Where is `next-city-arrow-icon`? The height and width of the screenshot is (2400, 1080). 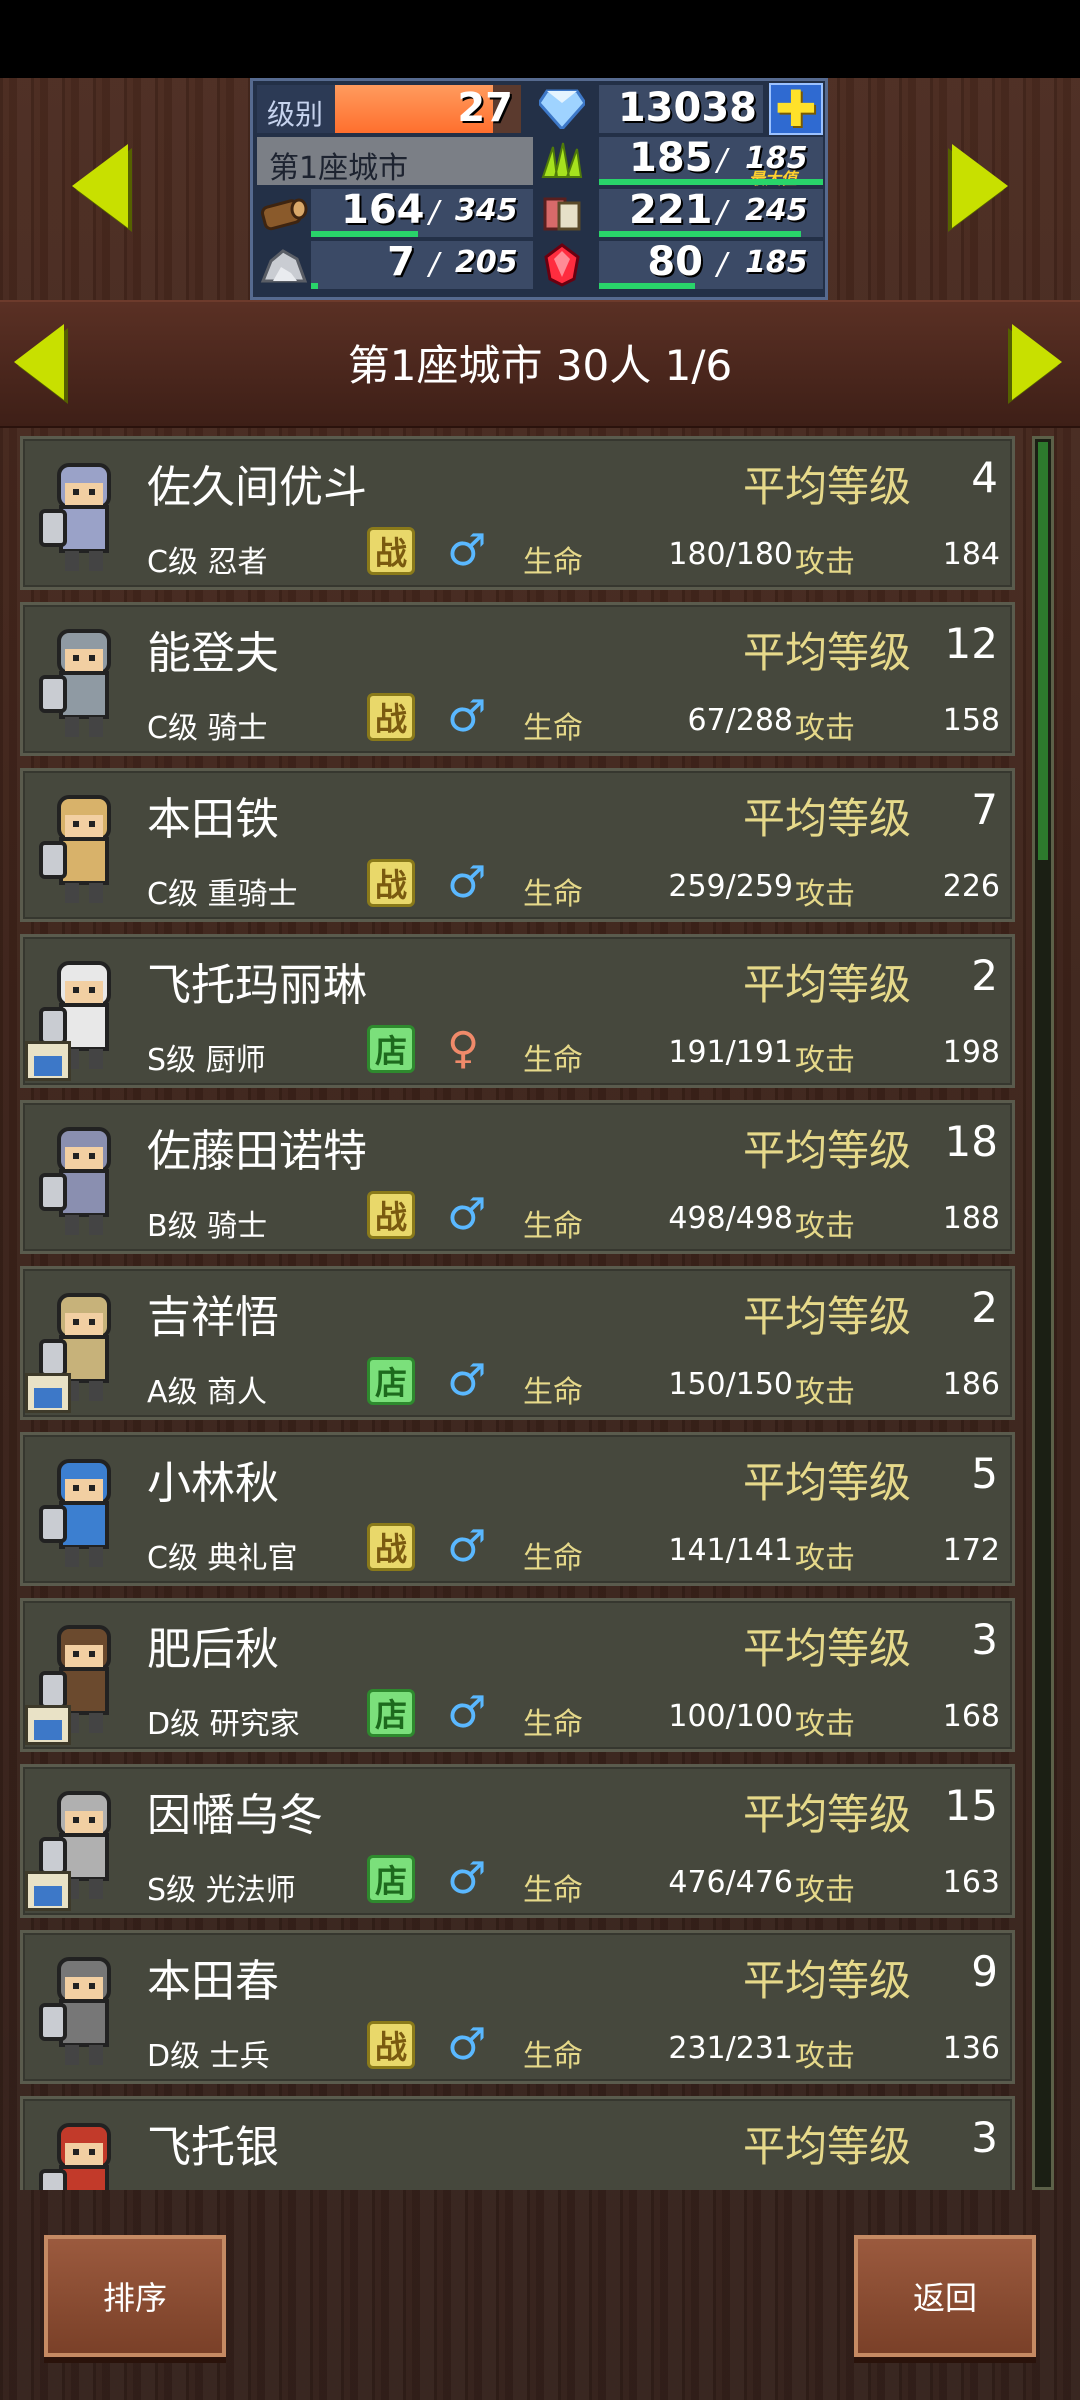
next-city-arrow-icon is located at coordinates (980, 186).